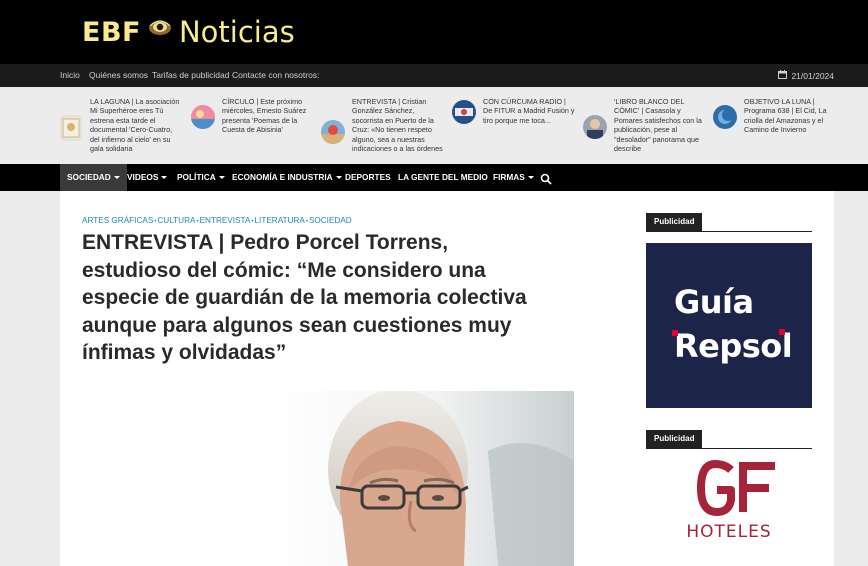 Image resolution: width=868 pixels, height=566 pixels. What do you see at coordinates (714, 302) in the screenshot?
I see `ad-brand-line1: Guía` at bounding box center [714, 302].